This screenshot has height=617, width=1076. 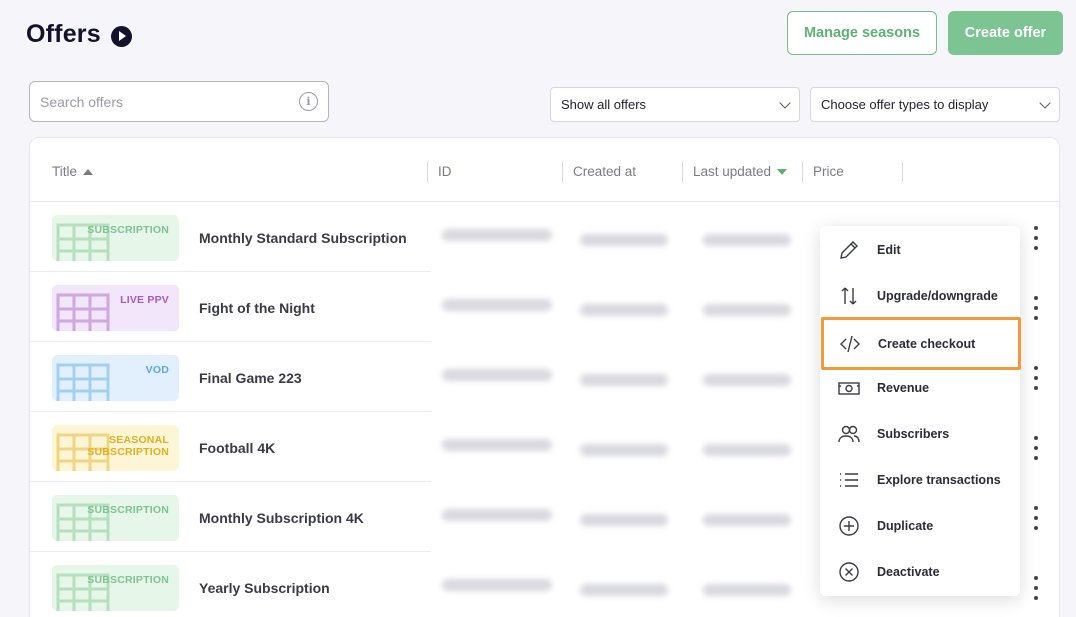 I want to click on show-offers-select: Show all offers, so click(x=675, y=104).